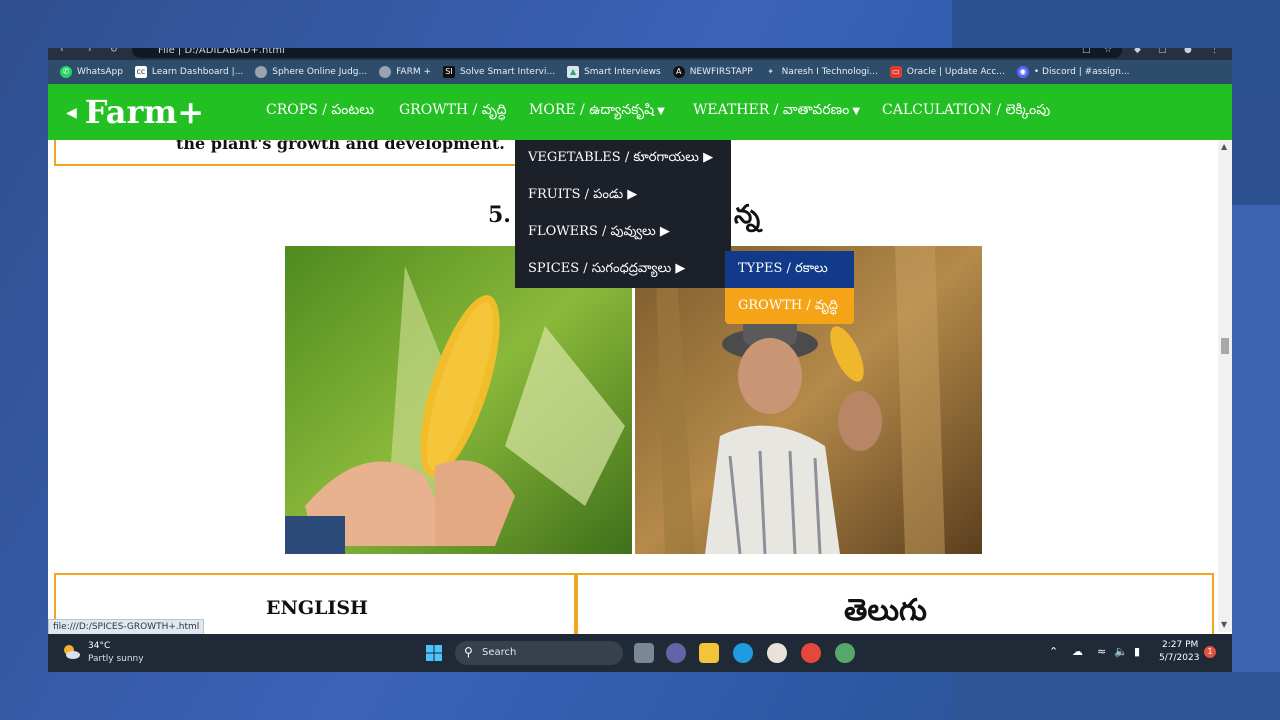 Image resolution: width=1280 pixels, height=720 pixels. Describe the element at coordinates (1224, 624) in the screenshot. I see `scroll-down-arrow-icon: ▼` at that location.